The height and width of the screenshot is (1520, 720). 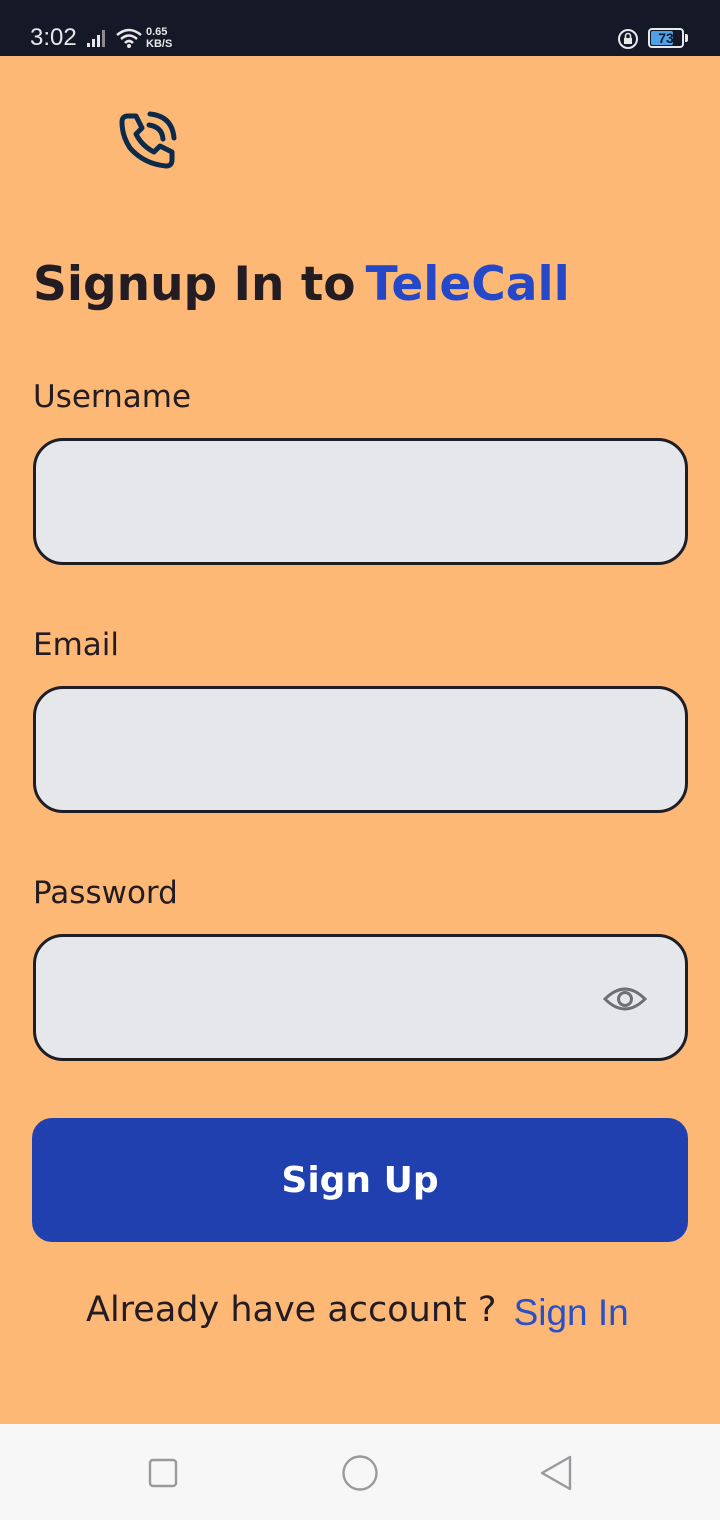 I want to click on network-speed-value: 0.65, so click(x=157, y=32).